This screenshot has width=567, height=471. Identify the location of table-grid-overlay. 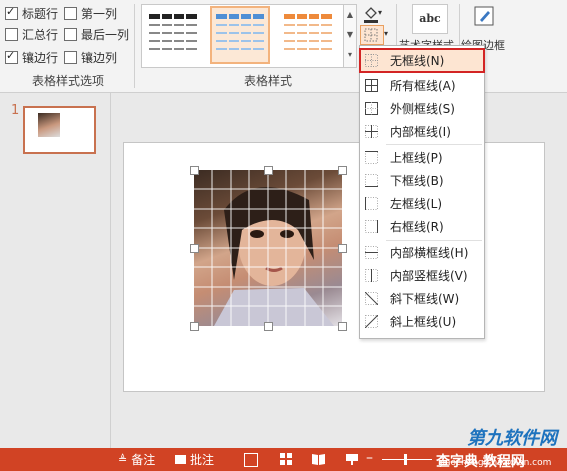
(268, 248).